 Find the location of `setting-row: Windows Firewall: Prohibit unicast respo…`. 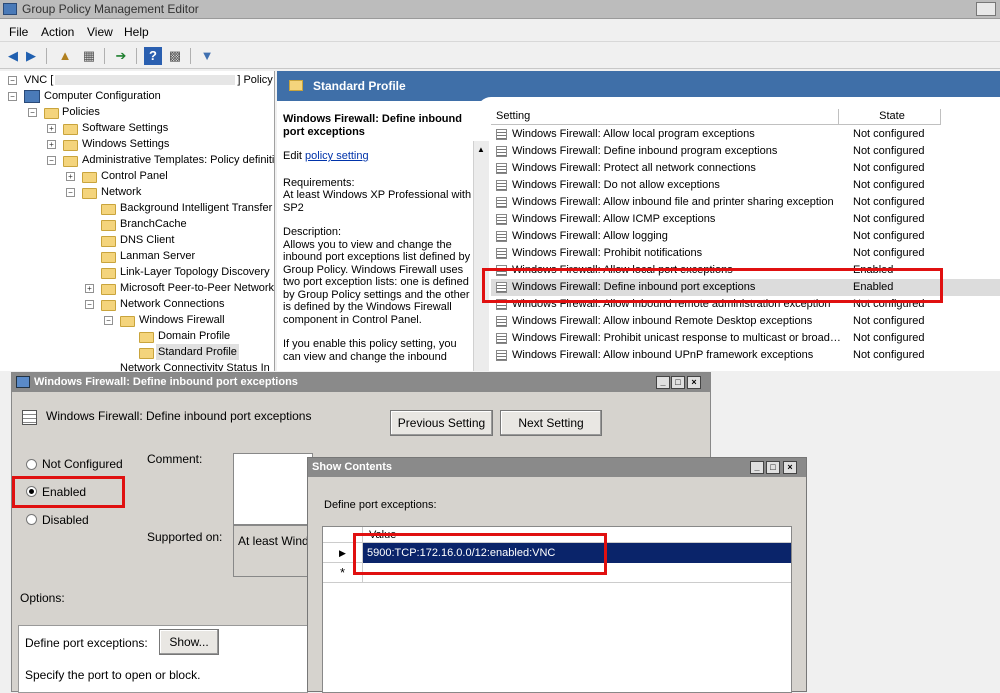

setting-row: Windows Firewall: Prohibit unicast respo… is located at coordinates (745, 338).